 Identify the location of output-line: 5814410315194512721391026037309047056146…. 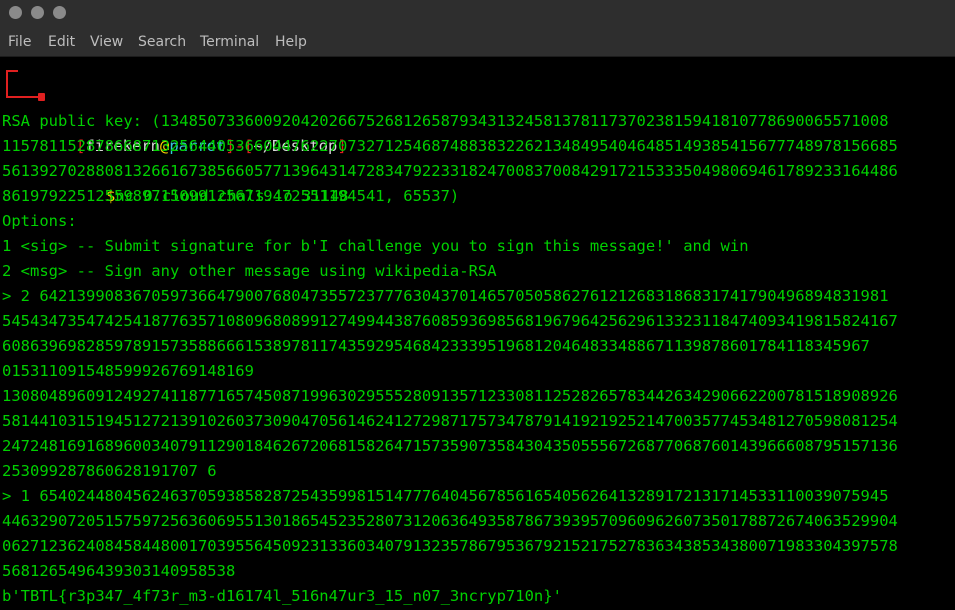
(450, 421).